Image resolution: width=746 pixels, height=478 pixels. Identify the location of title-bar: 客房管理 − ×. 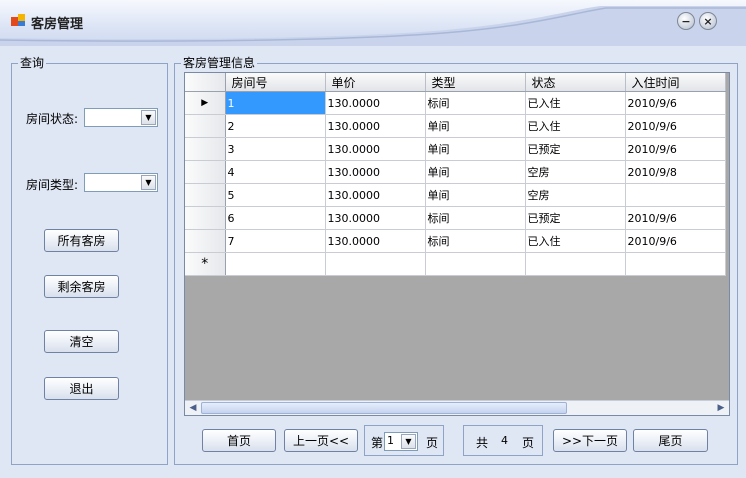
(373, 23).